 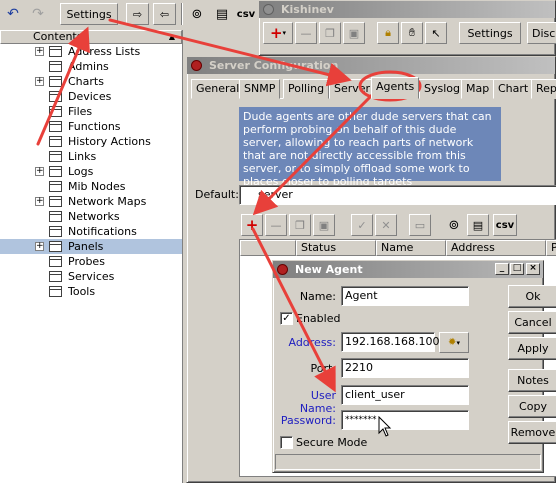 I want to click on tab-agents: Agents, so click(x=395, y=88).